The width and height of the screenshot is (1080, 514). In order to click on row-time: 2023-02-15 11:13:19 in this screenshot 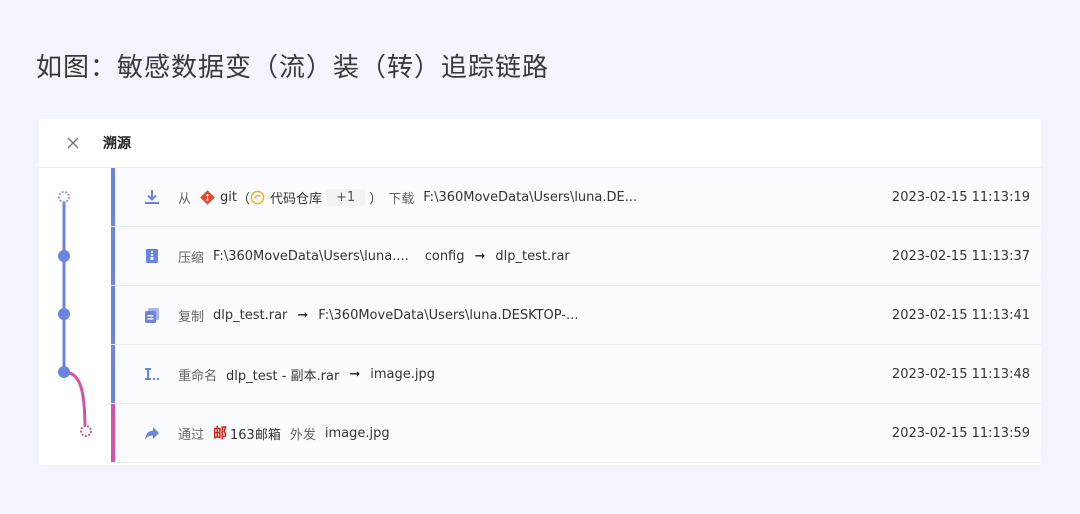, I will do `click(960, 197)`.